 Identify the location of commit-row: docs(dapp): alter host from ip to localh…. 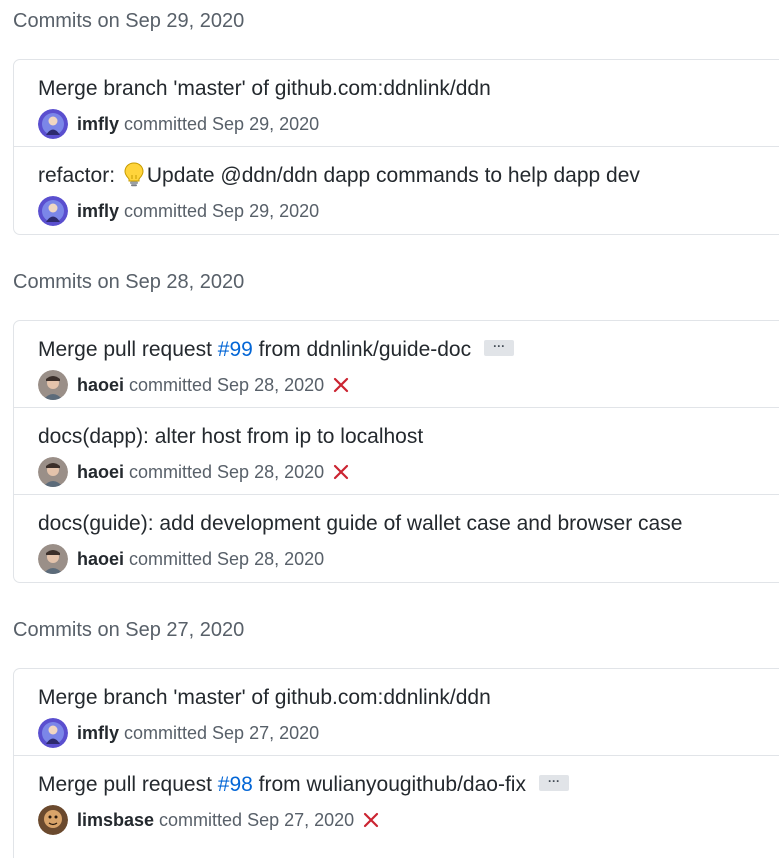
(396, 450).